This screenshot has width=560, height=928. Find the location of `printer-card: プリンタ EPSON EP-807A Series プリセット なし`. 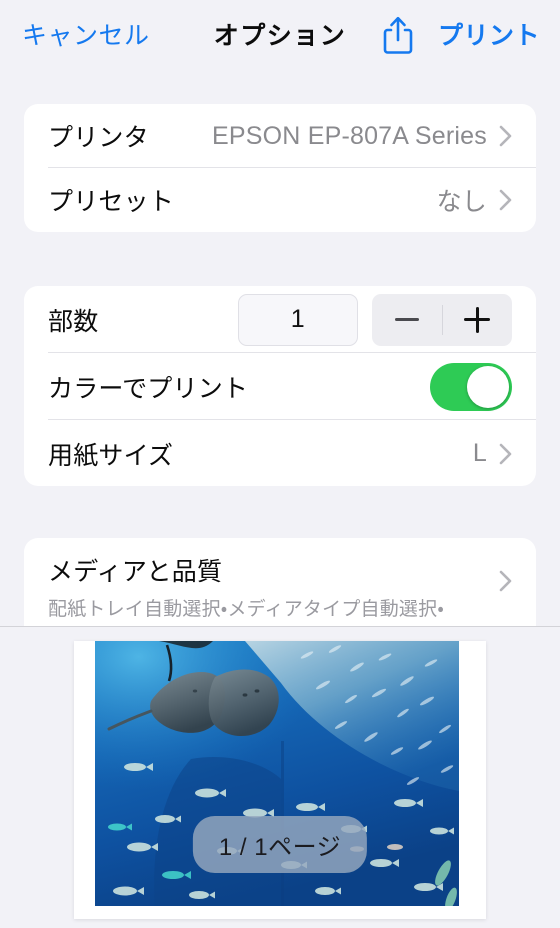

printer-card: プリンタ EPSON EP-807A Series プリセット なし is located at coordinates (280, 168).